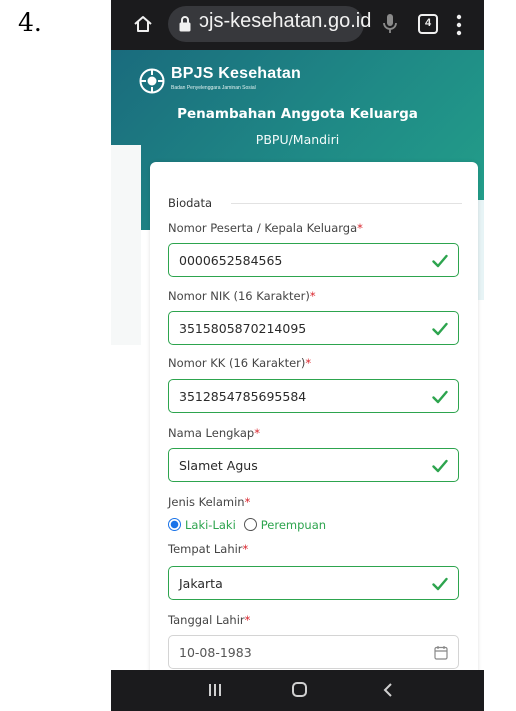  Describe the element at coordinates (218, 465) in the screenshot. I see `input-value: Slamet Agus` at that location.